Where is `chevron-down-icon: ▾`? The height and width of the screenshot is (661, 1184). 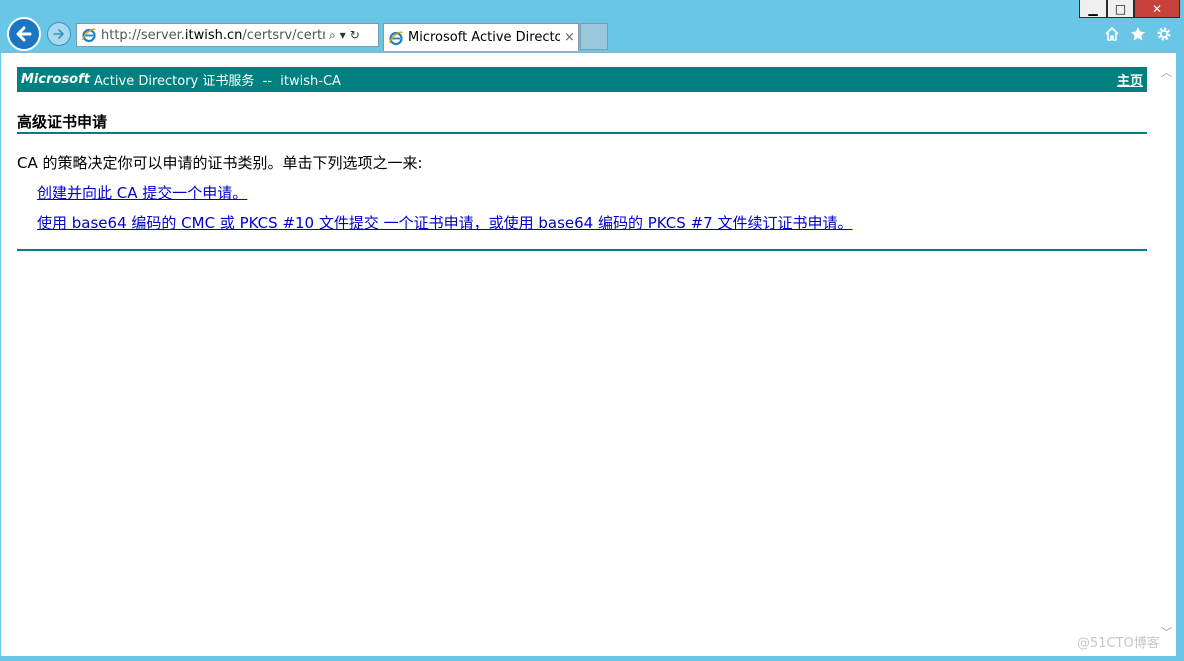
chevron-down-icon: ▾ is located at coordinates (343, 35).